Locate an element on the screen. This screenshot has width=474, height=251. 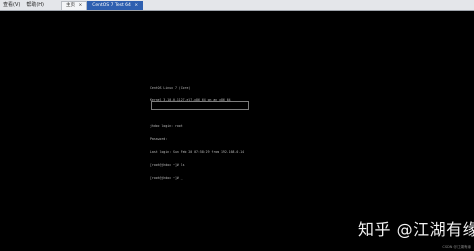
menu-help: 帮助(H) is located at coordinates (35, 5).